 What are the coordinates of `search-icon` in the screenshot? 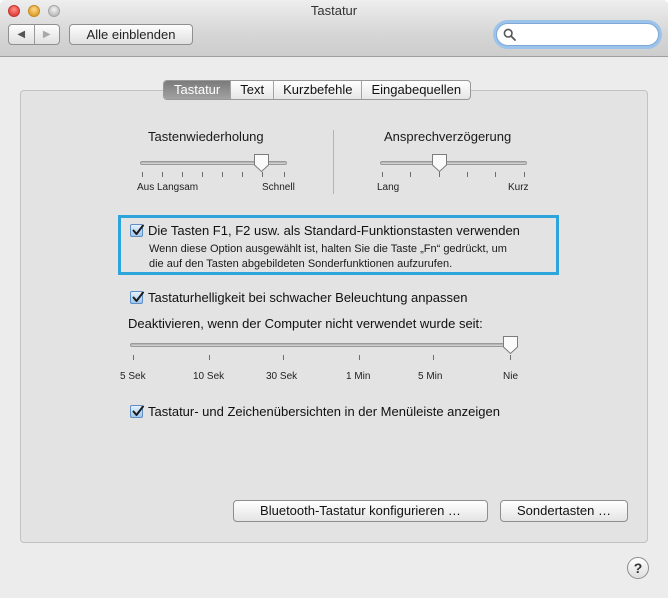 It's located at (509, 34).